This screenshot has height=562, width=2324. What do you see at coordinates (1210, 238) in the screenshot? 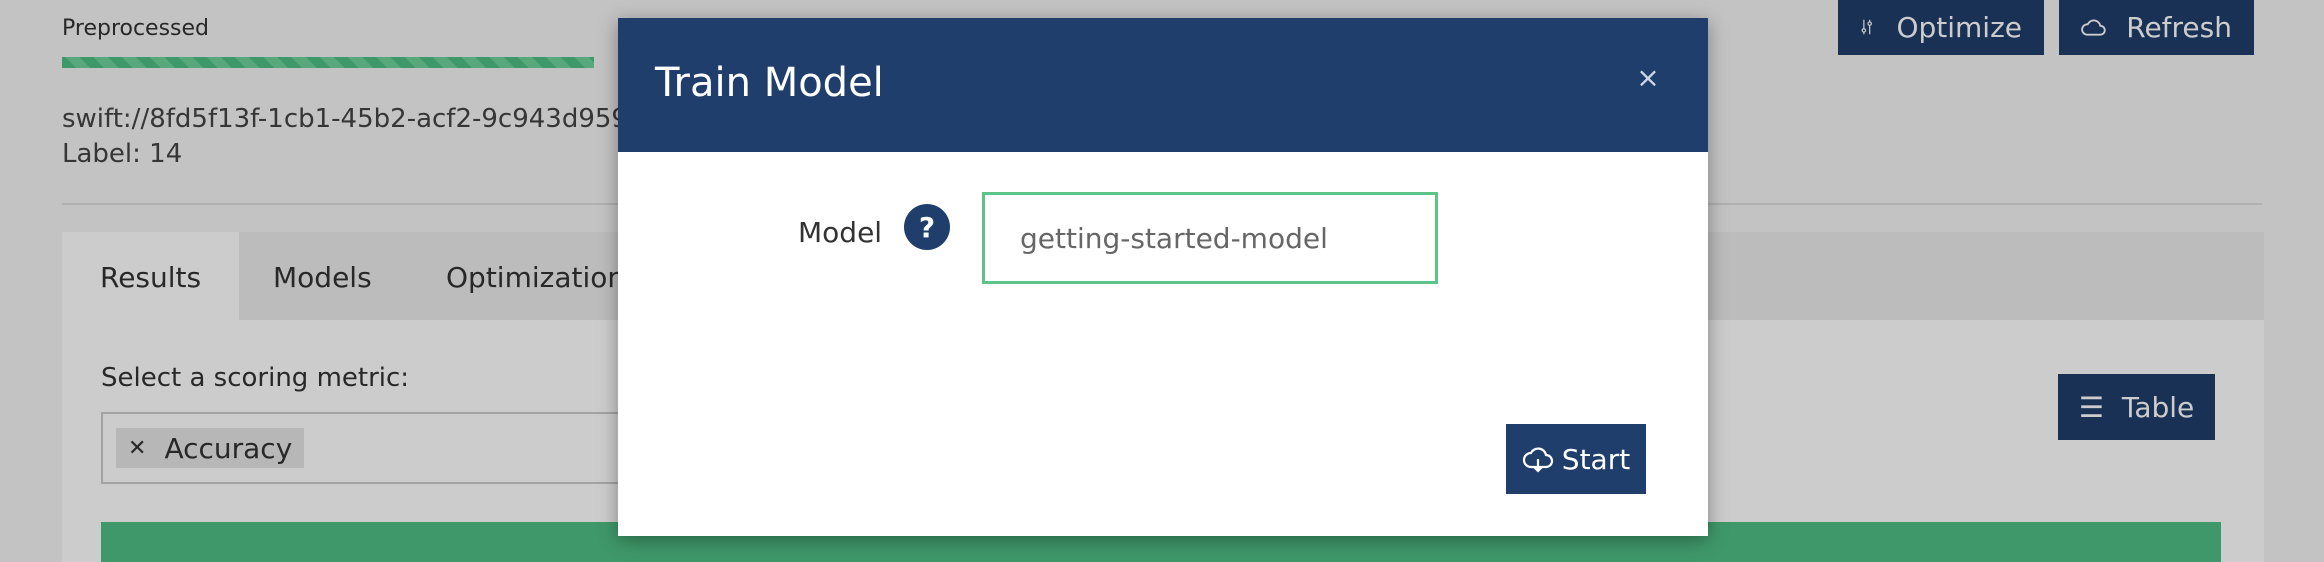
I see `model-name-input` at bounding box center [1210, 238].